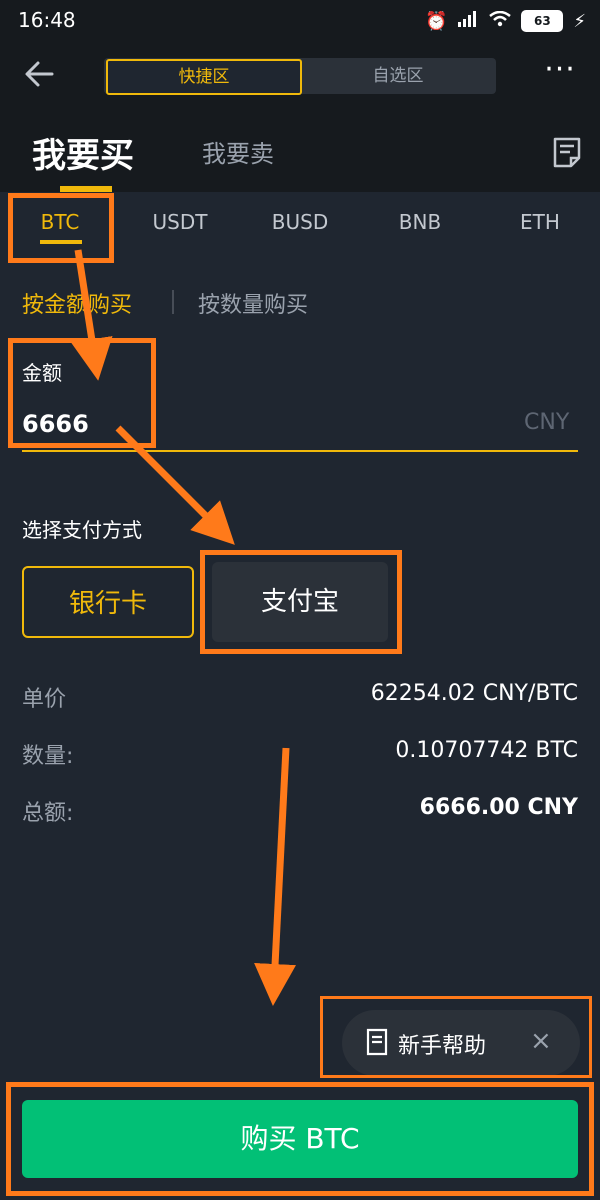 This screenshot has height=1200, width=600. I want to click on highlight-btc-tab, so click(61, 228).